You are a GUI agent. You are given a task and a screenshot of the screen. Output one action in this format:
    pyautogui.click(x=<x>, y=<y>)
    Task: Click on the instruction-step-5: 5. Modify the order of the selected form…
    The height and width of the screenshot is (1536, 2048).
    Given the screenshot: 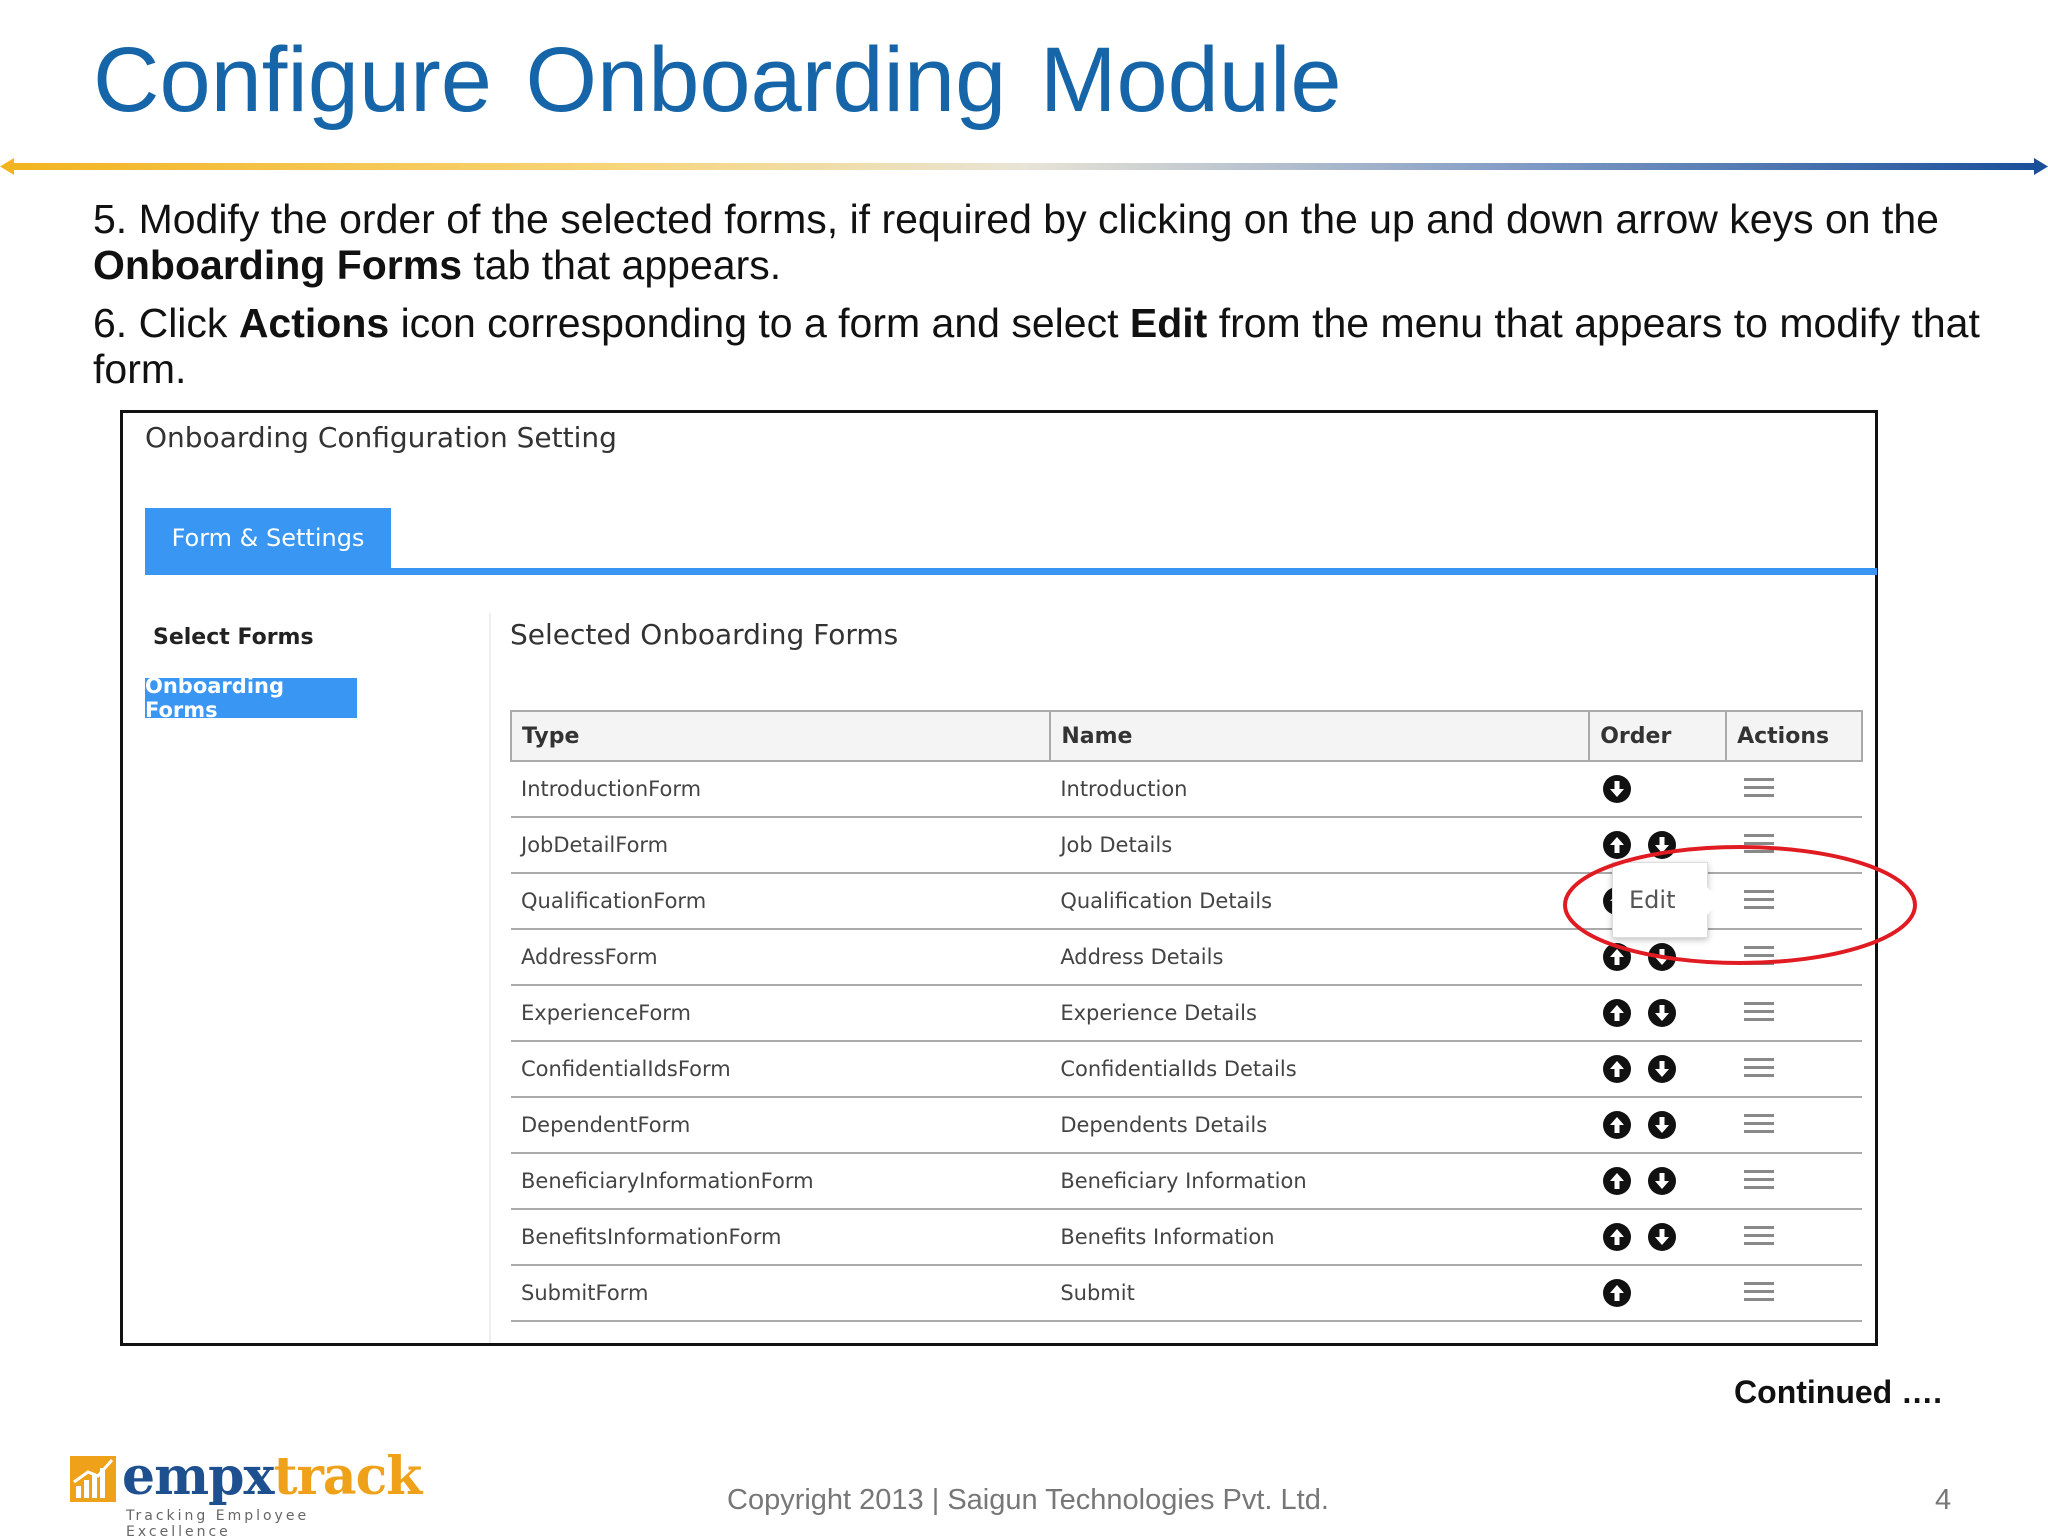 What is the action you would take?
    pyautogui.click(x=1016, y=242)
    